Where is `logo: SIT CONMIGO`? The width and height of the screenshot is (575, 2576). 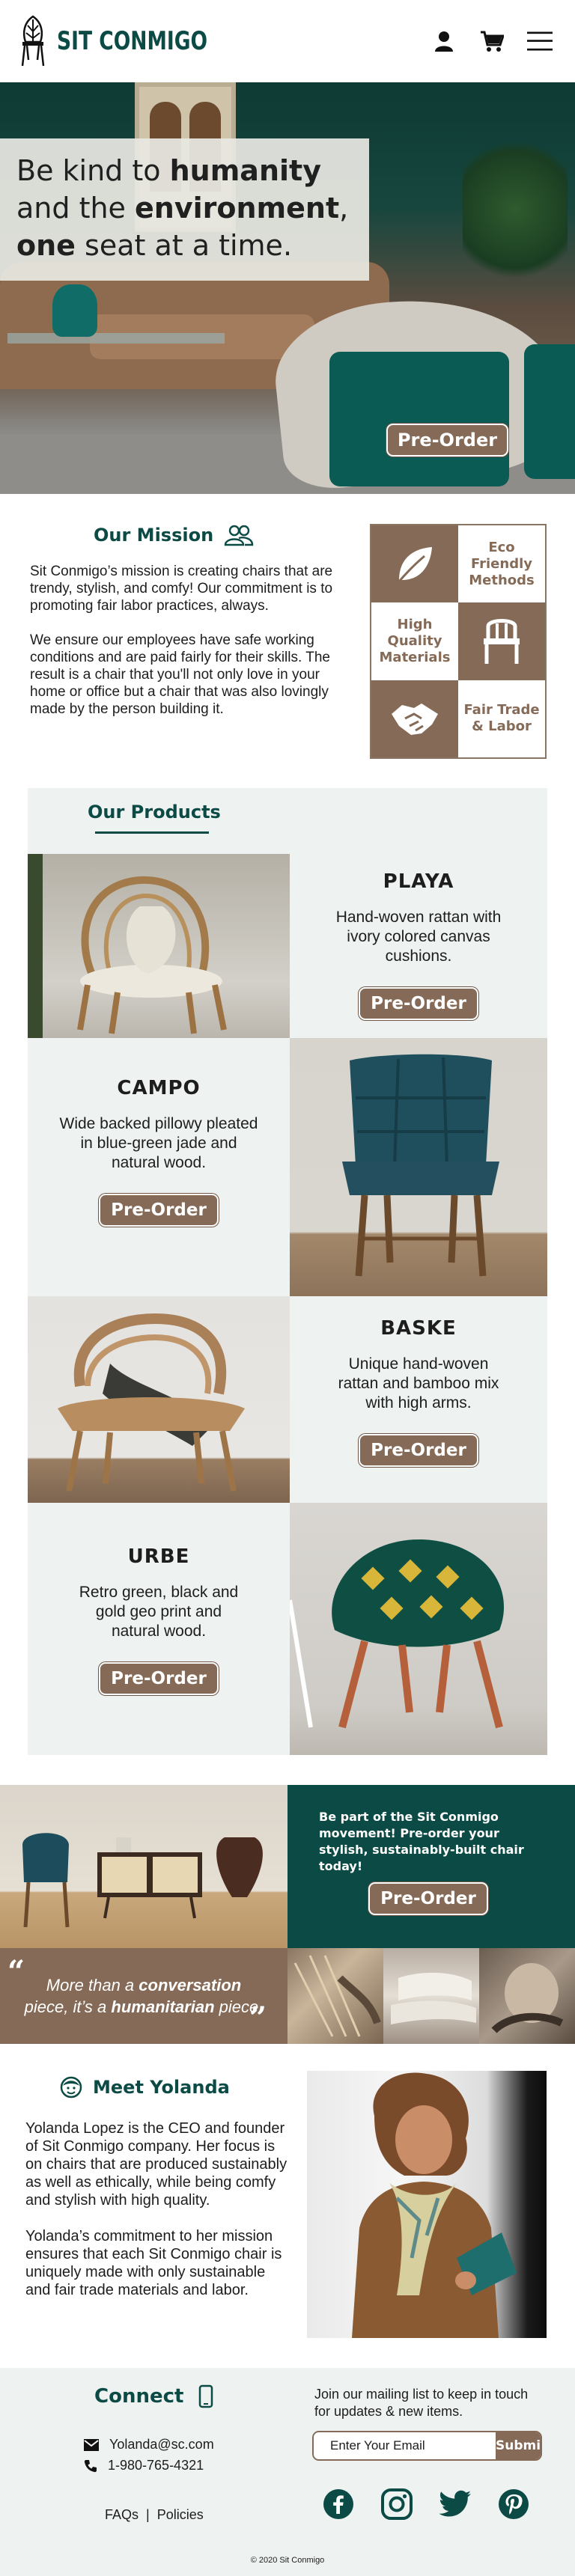
logo: SIT CONMIGO is located at coordinates (134, 41).